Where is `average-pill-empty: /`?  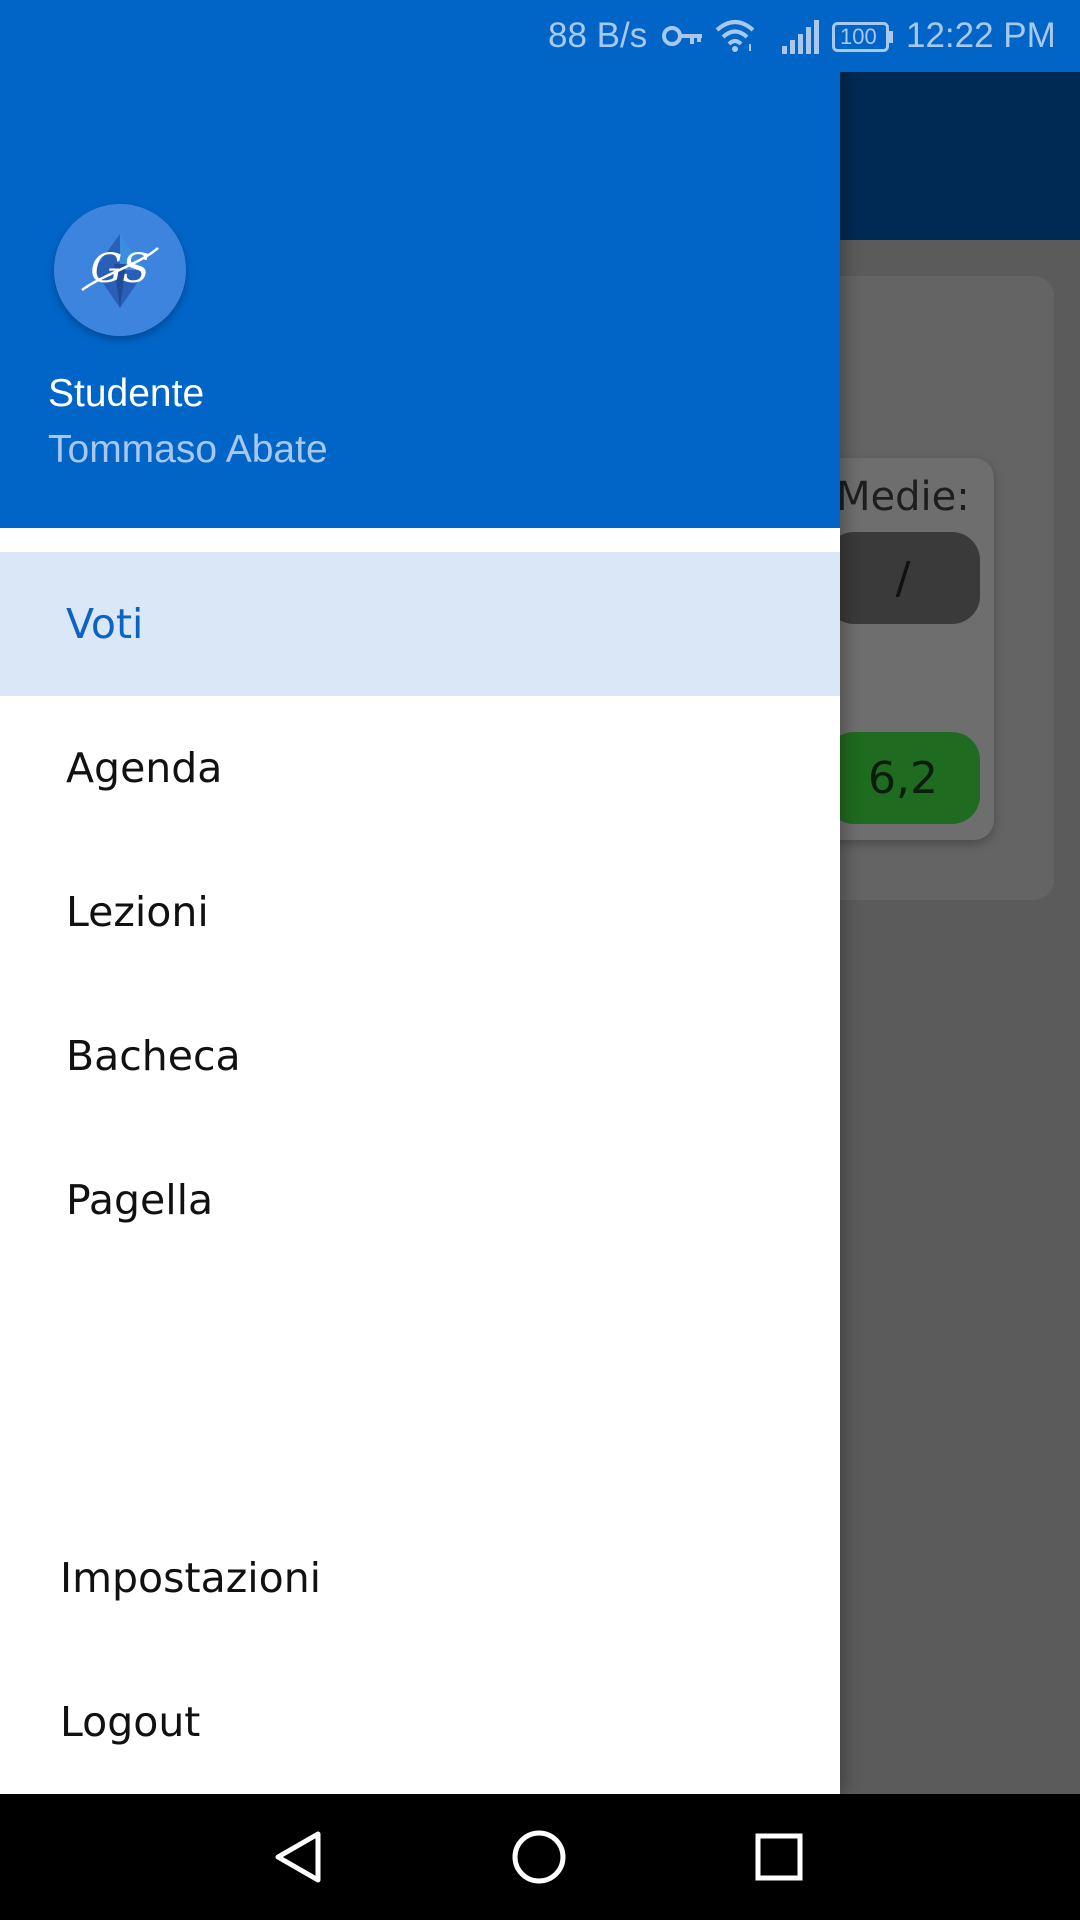
average-pill-empty: / is located at coordinates (903, 578).